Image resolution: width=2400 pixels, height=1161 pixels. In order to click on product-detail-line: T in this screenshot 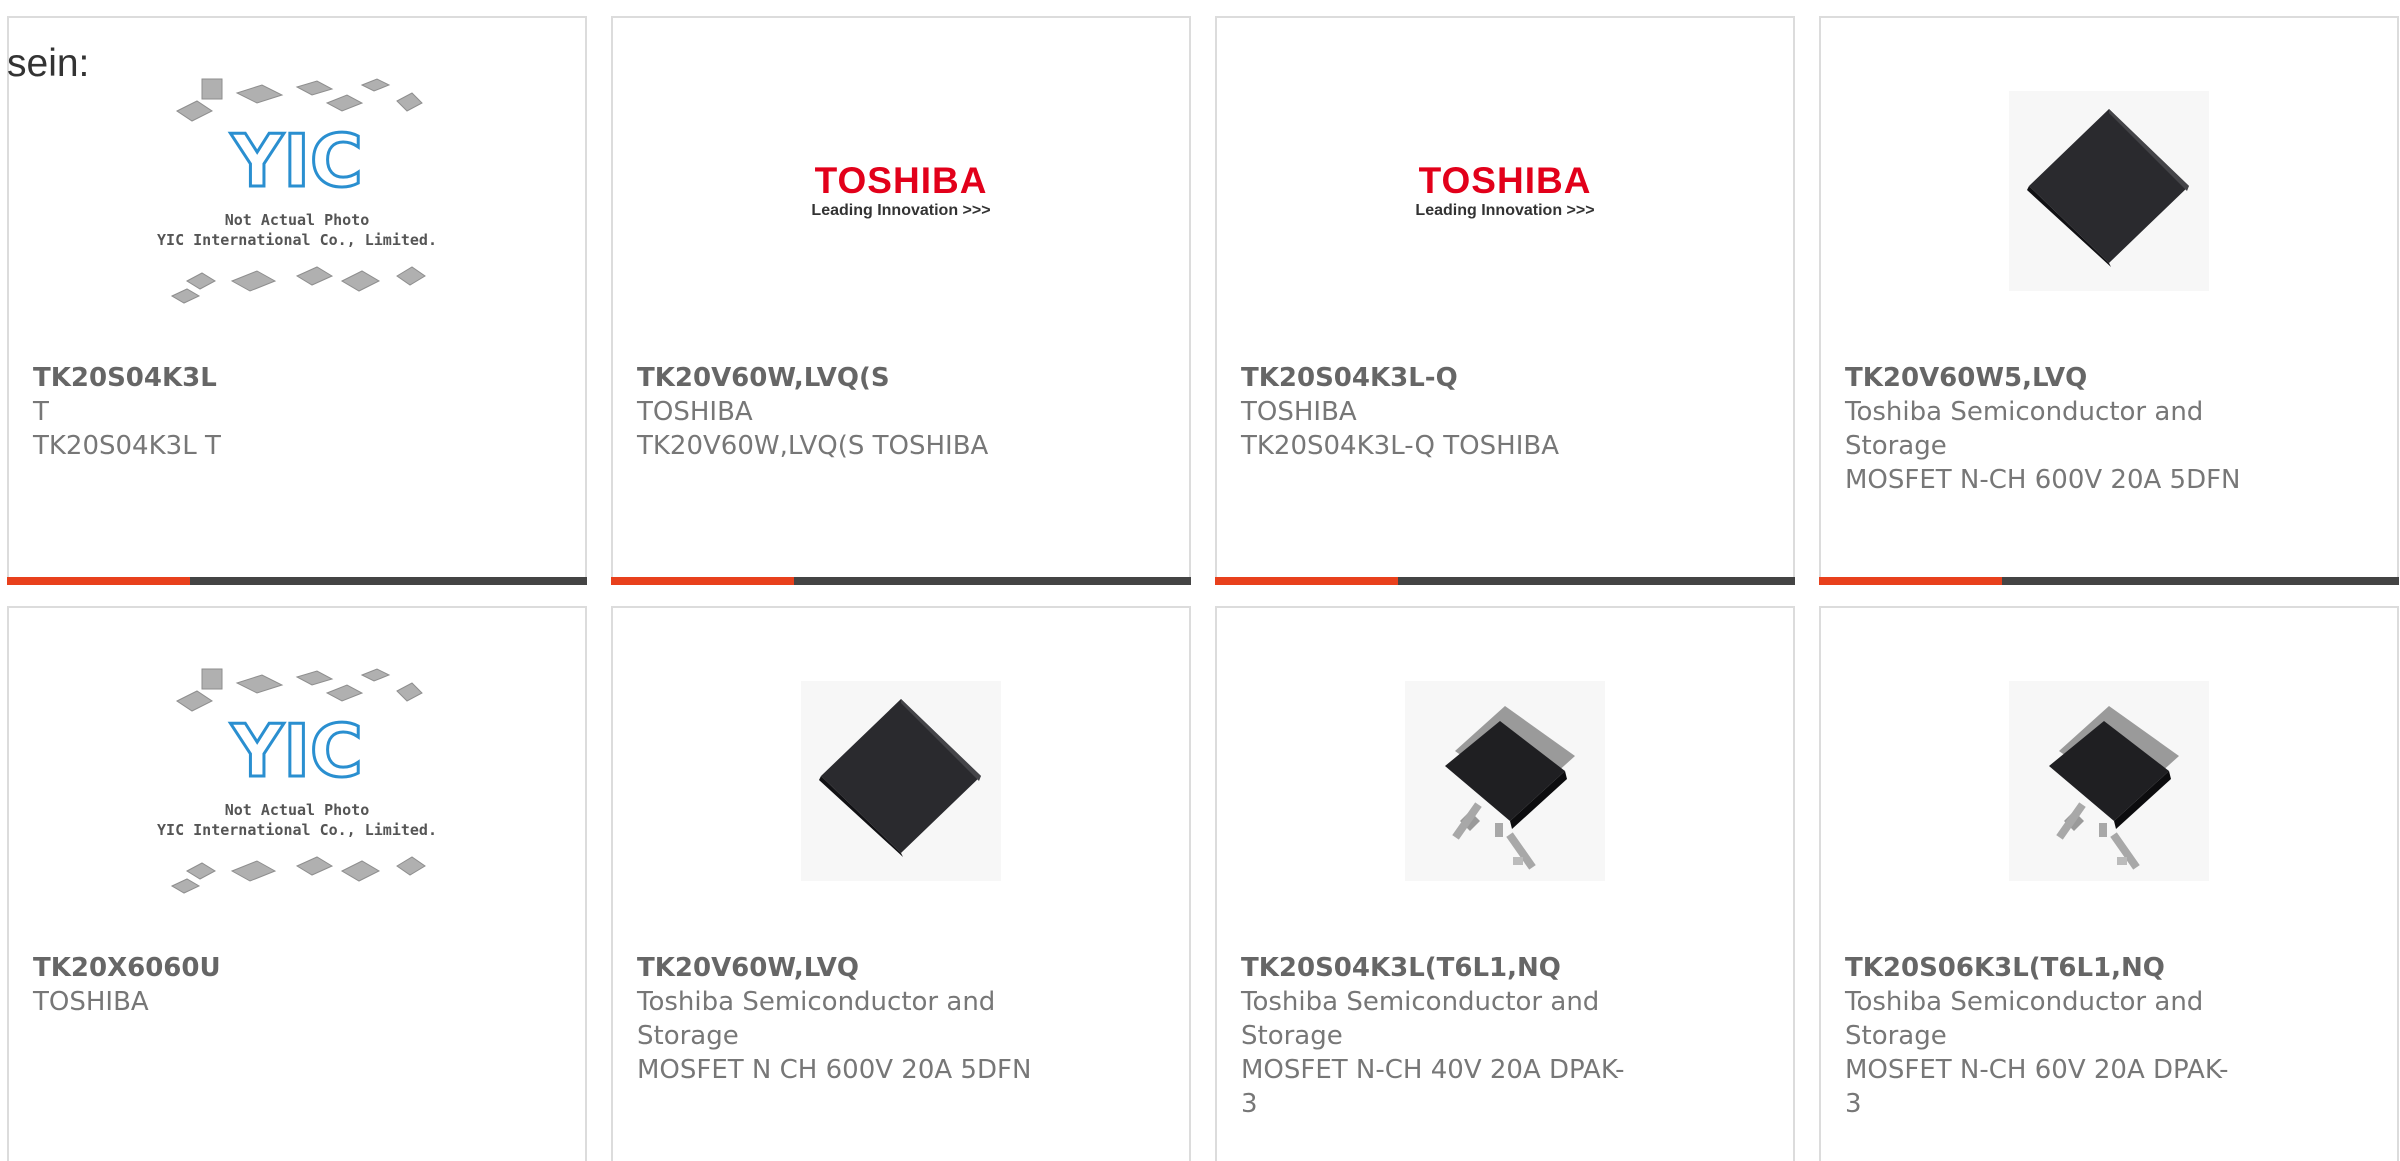, I will do `click(41, 412)`.